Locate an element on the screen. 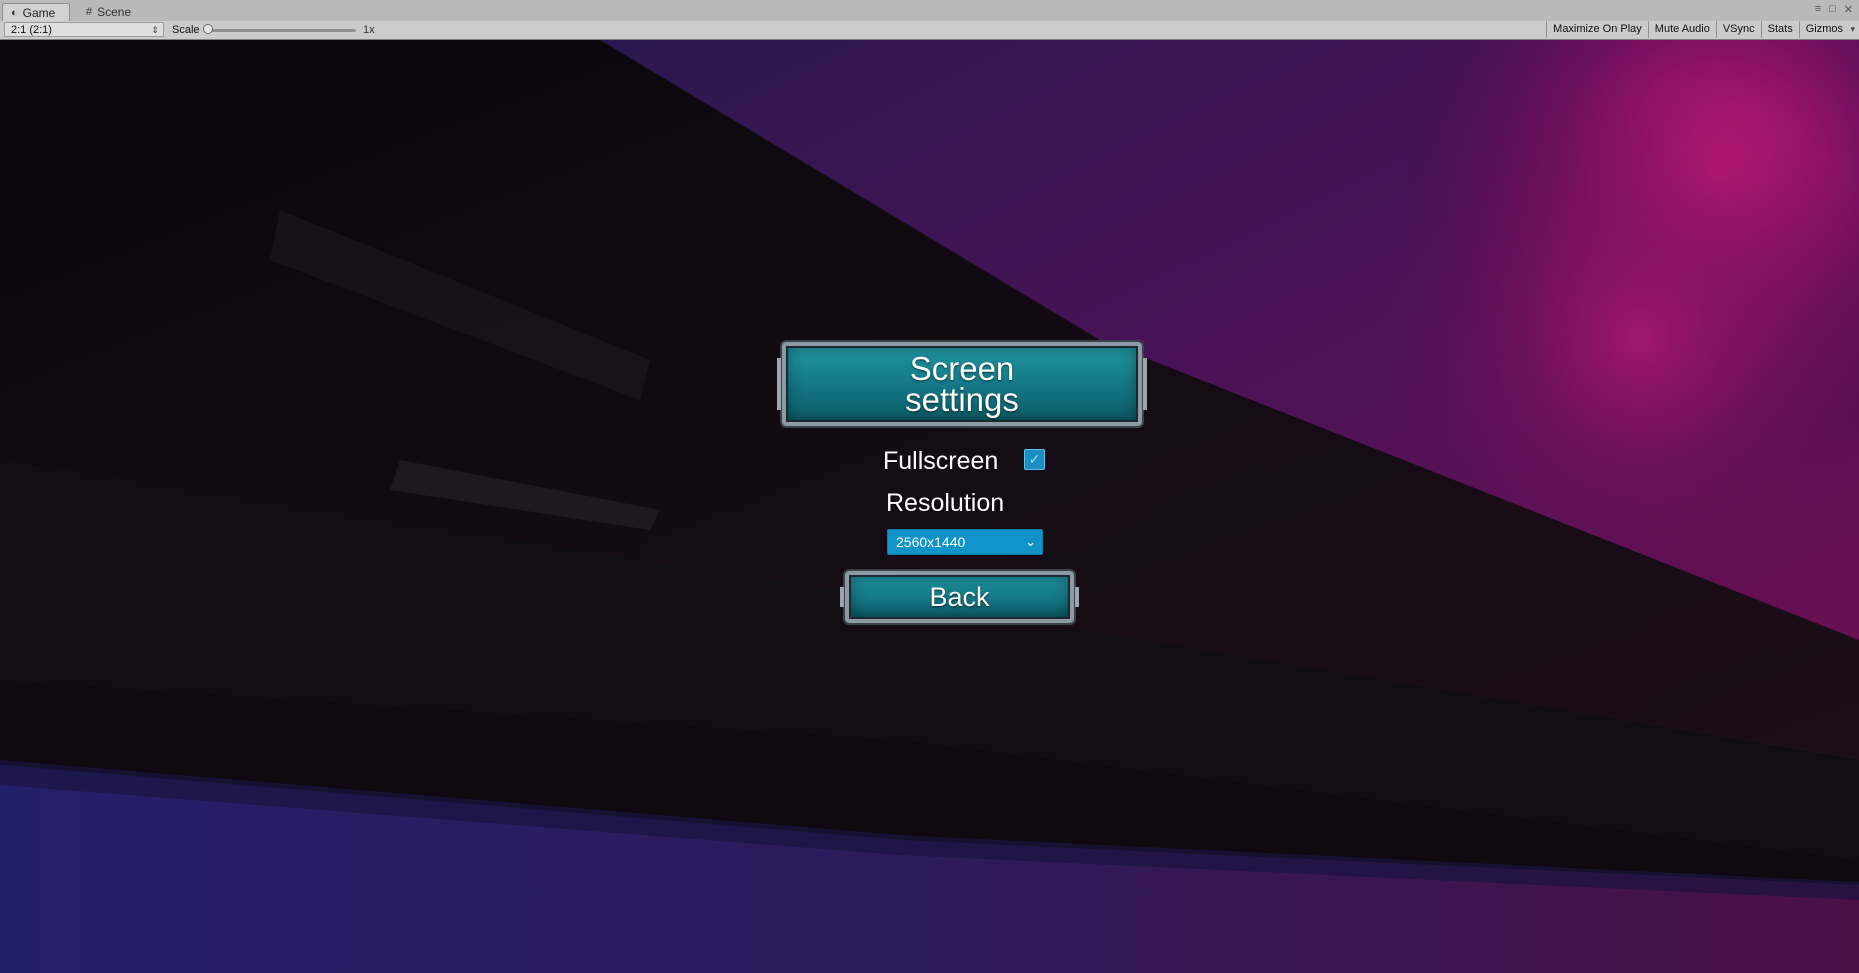 The width and height of the screenshot is (1859, 973). aspect-ratio-dropdown: 2:1 (2:1) ⇕ is located at coordinates (84, 29).